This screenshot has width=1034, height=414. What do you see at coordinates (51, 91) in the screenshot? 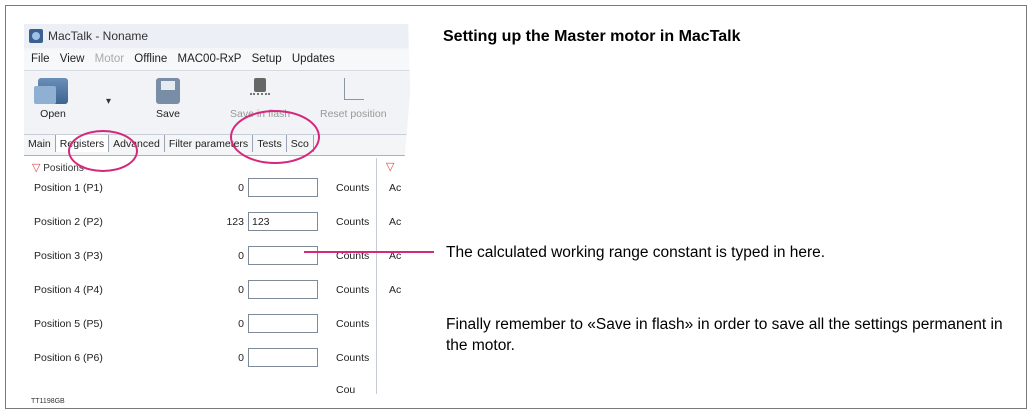
I see `folder-icon` at bounding box center [51, 91].